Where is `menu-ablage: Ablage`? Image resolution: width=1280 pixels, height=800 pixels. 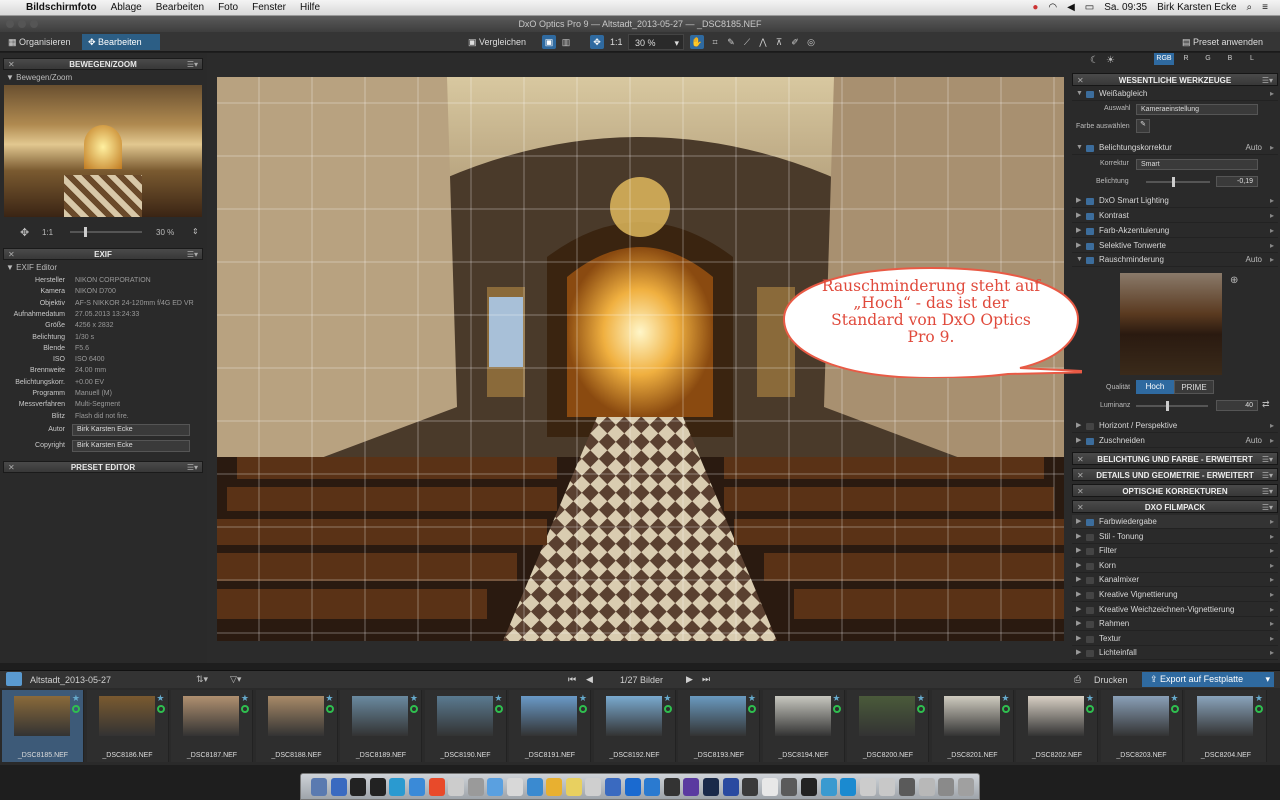
menu-ablage: Ablage is located at coordinates (126, 7).